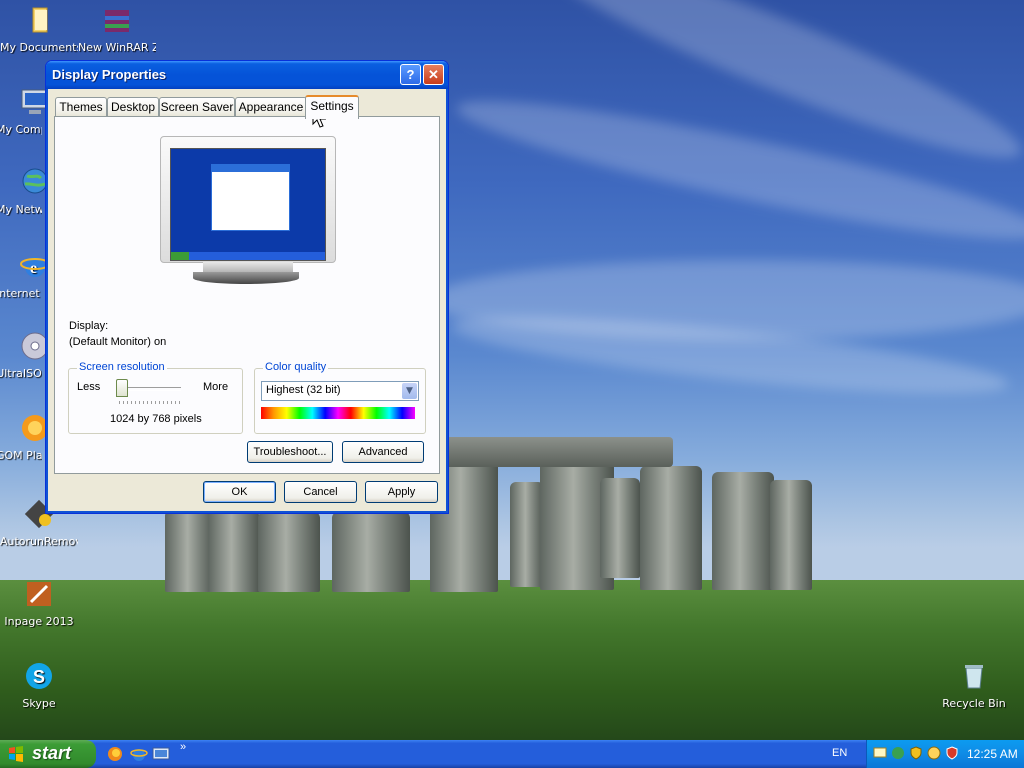 Image resolution: width=1024 pixels, height=768 pixels. Describe the element at coordinates (52, 753) in the screenshot. I see `start-label: start` at that location.